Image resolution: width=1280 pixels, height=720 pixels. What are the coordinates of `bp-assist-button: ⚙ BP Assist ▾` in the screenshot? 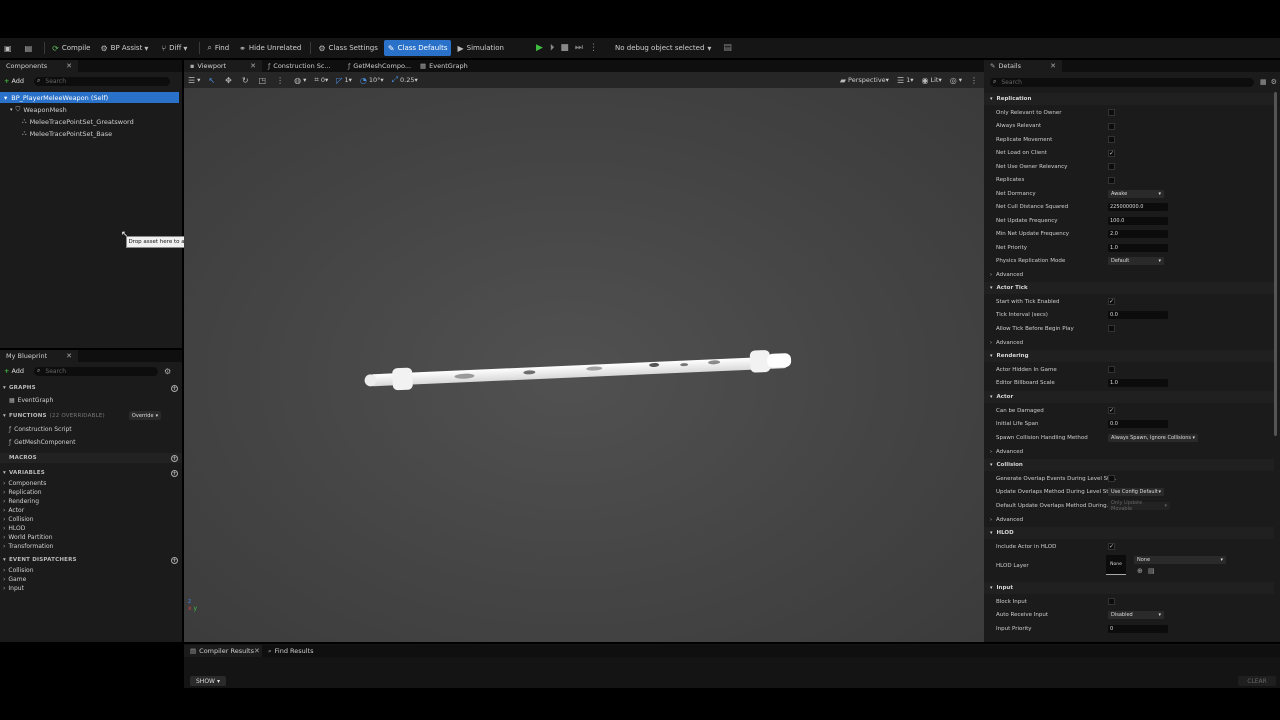 It's located at (125, 48).